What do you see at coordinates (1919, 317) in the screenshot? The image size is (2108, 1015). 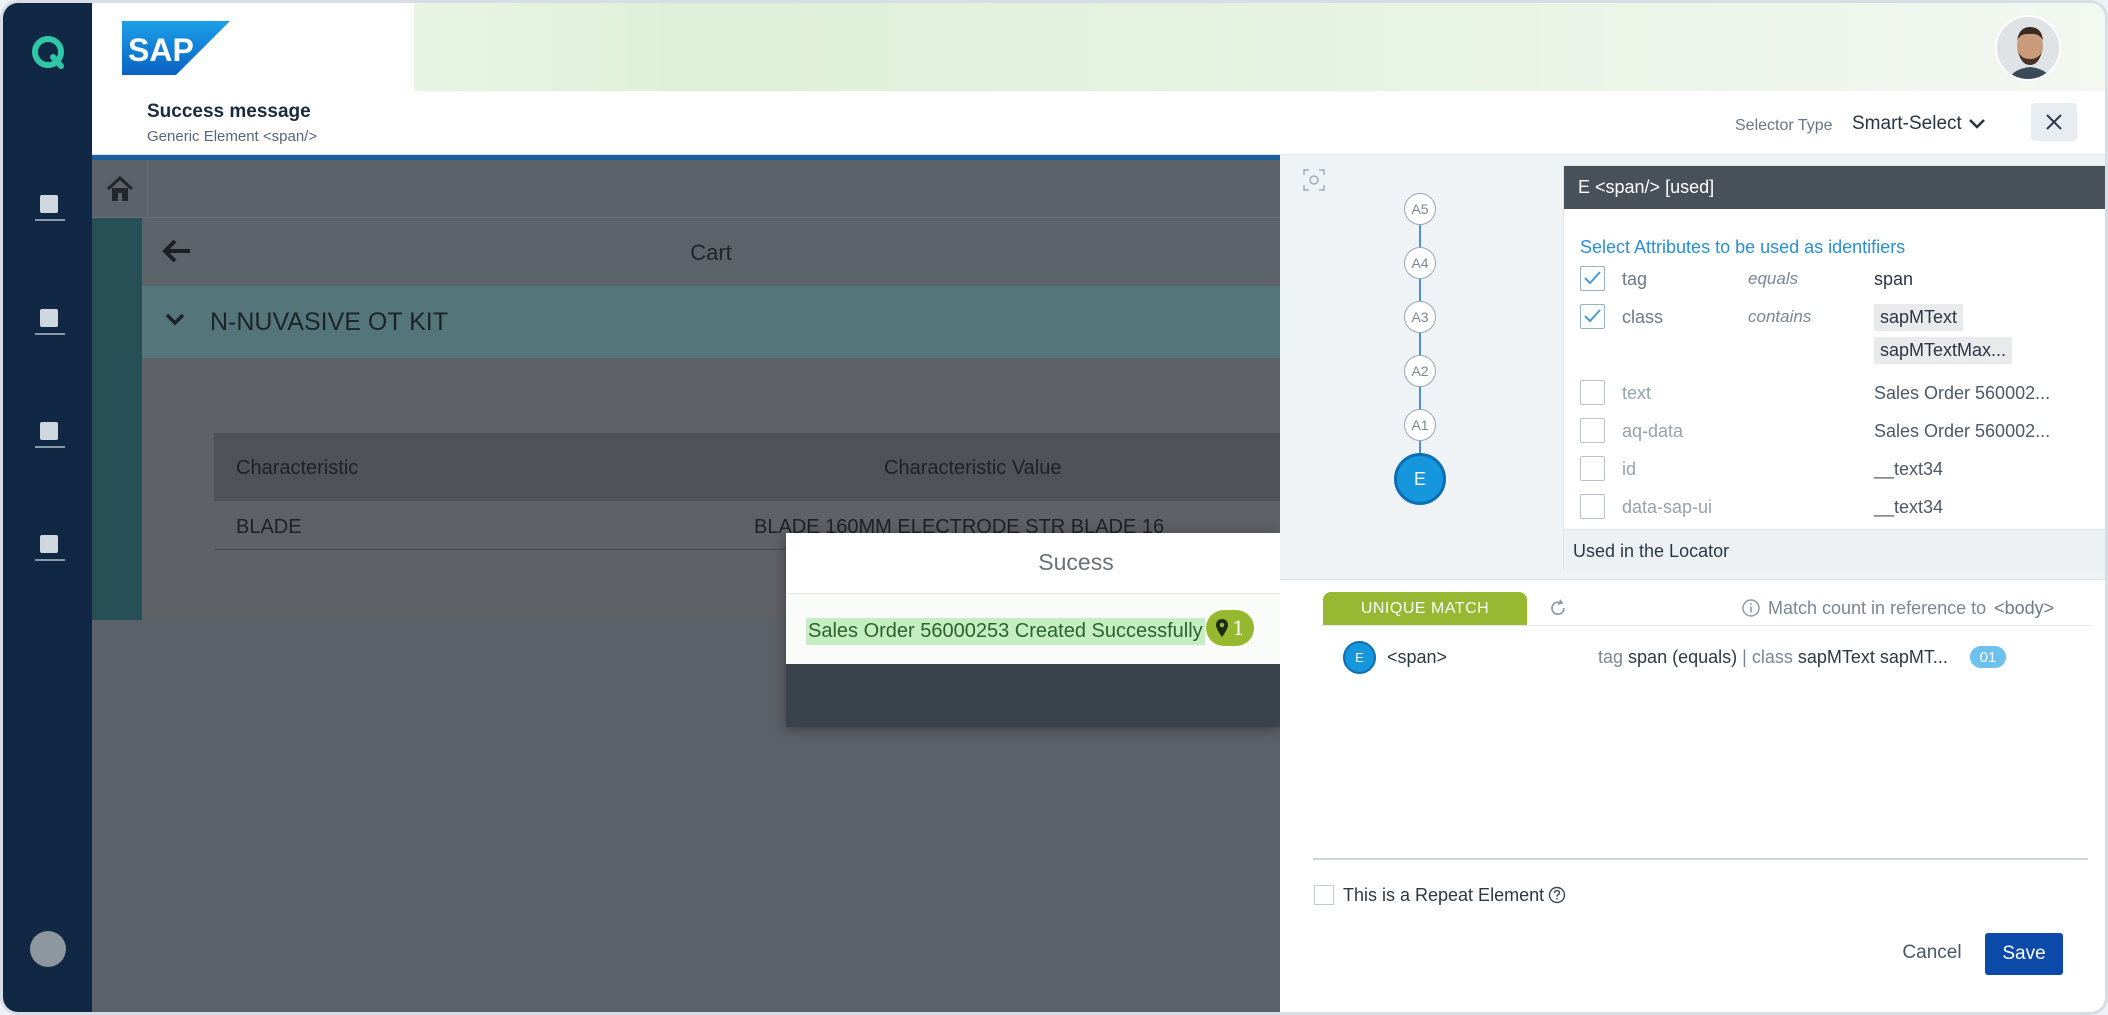 I see `class-chip: sapMText` at bounding box center [1919, 317].